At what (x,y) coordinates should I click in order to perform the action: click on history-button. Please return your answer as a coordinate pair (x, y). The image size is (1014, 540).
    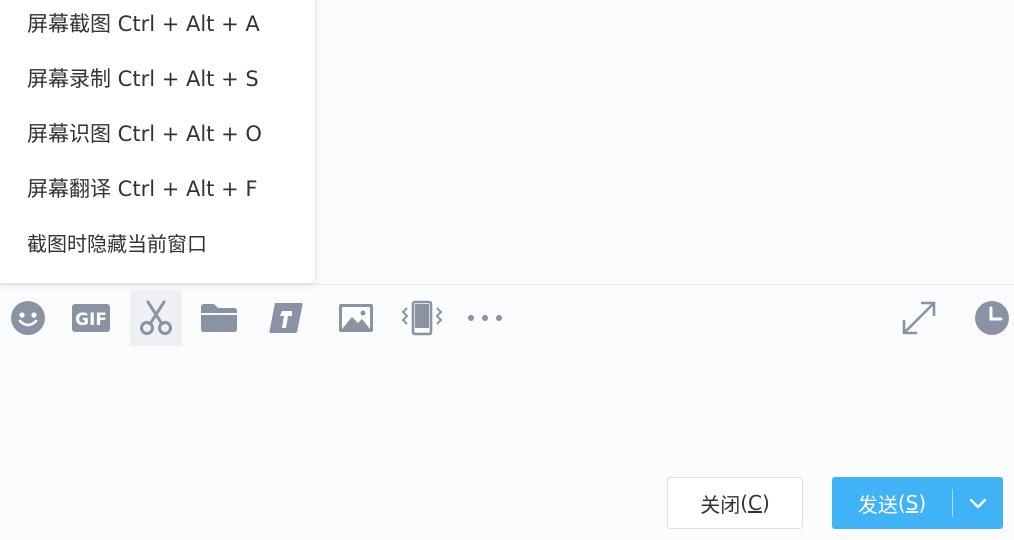
    Looking at the image, I should click on (990, 318).